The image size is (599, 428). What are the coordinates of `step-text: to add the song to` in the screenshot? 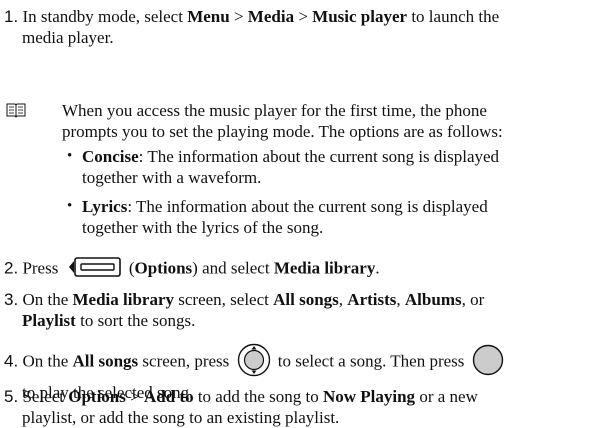 It's located at (258, 396).